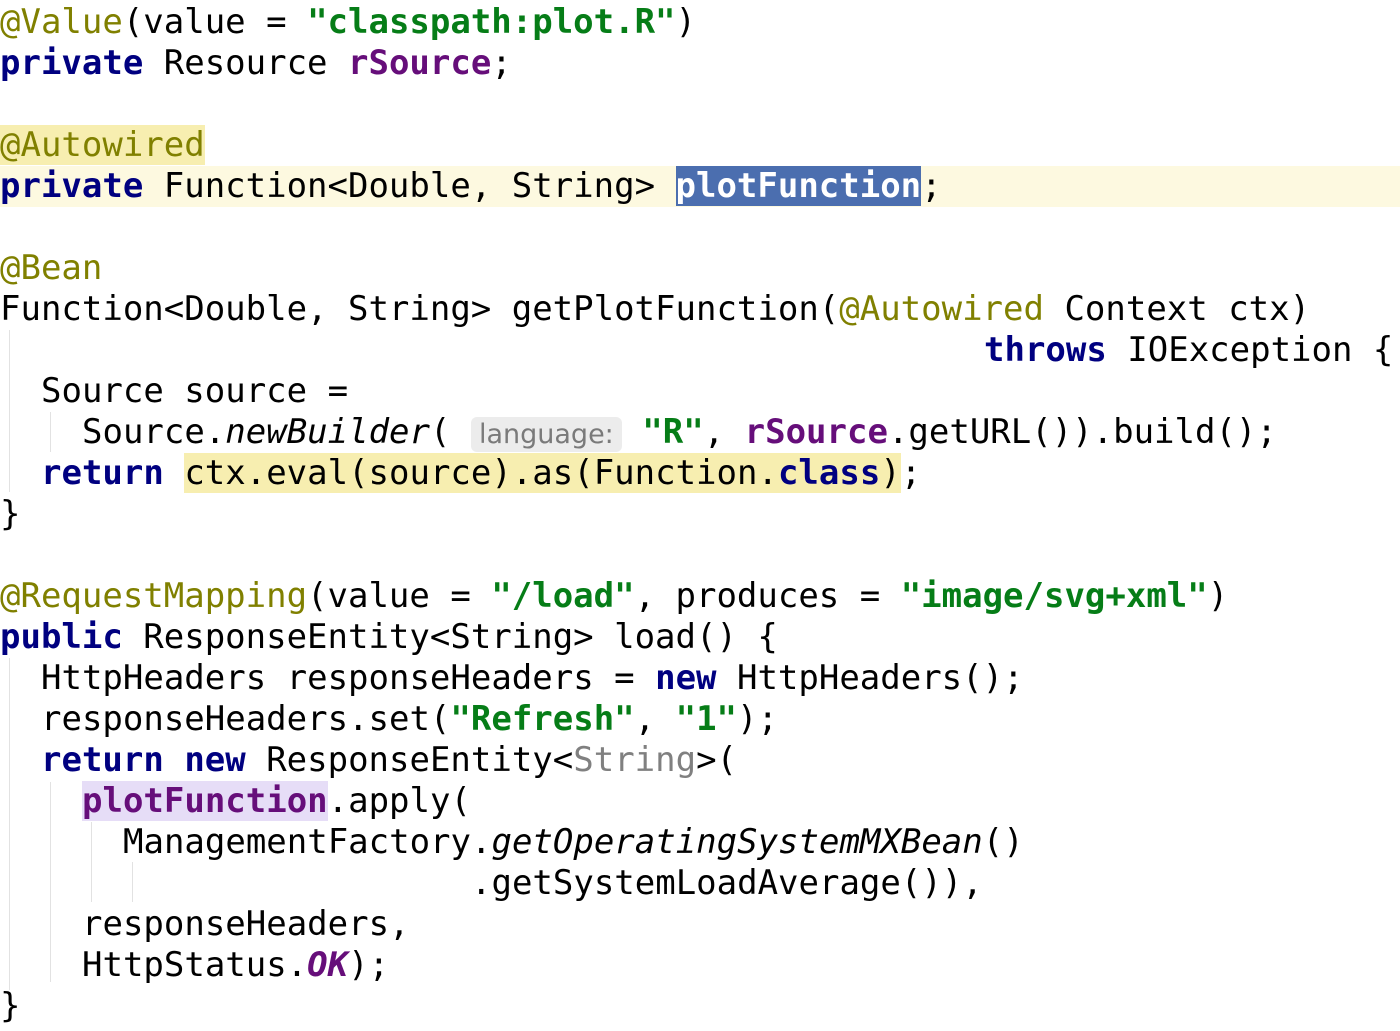 Image resolution: width=1400 pixels, height=1031 pixels. What do you see at coordinates (348, 678) in the screenshot?
I see `code-text: HttpHeaders responseHeaders =` at bounding box center [348, 678].